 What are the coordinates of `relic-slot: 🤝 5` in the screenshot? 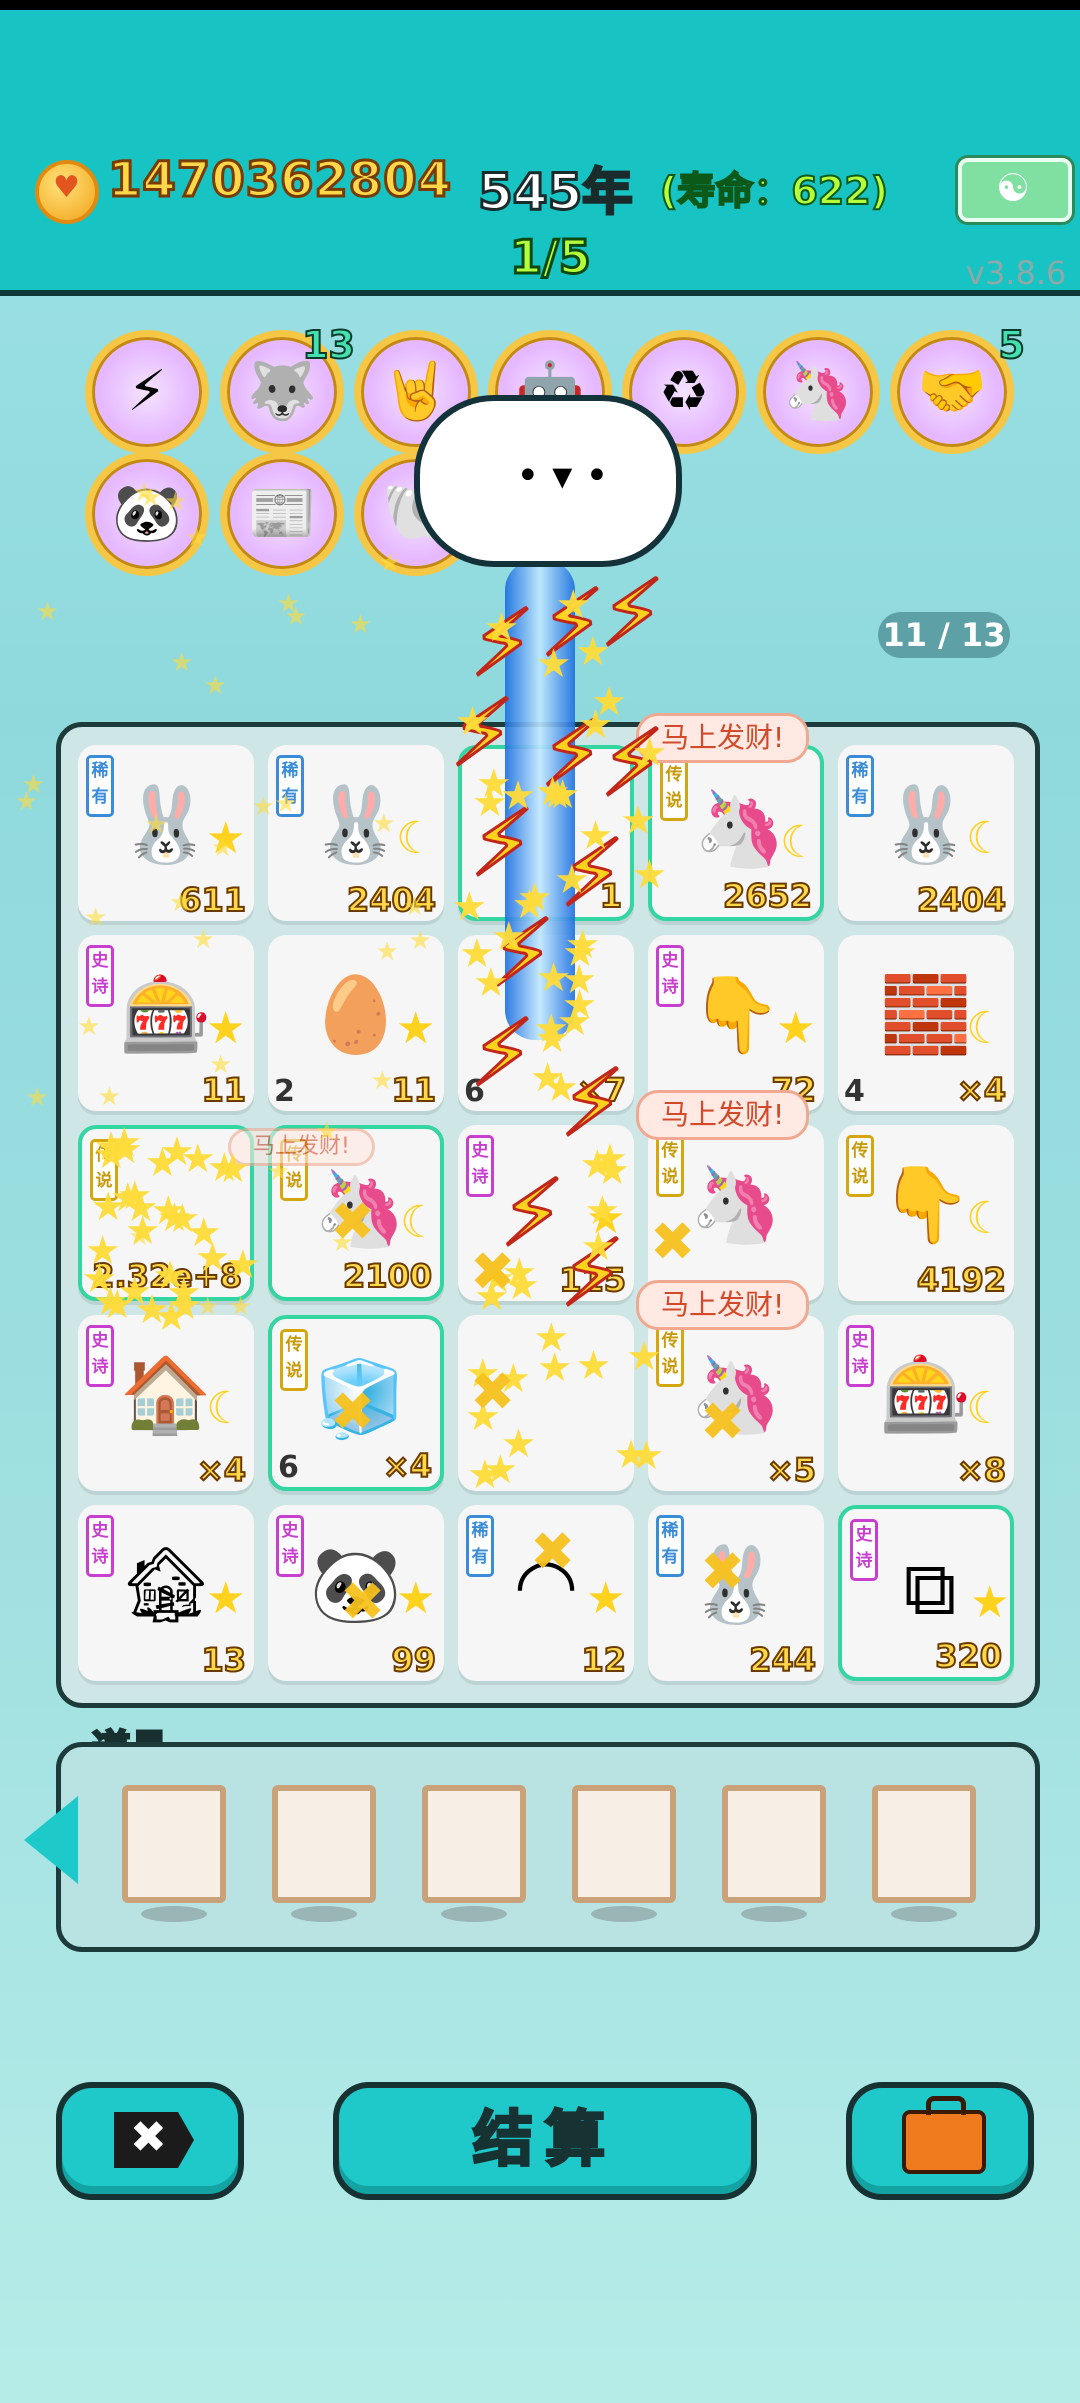 It's located at (958, 388).